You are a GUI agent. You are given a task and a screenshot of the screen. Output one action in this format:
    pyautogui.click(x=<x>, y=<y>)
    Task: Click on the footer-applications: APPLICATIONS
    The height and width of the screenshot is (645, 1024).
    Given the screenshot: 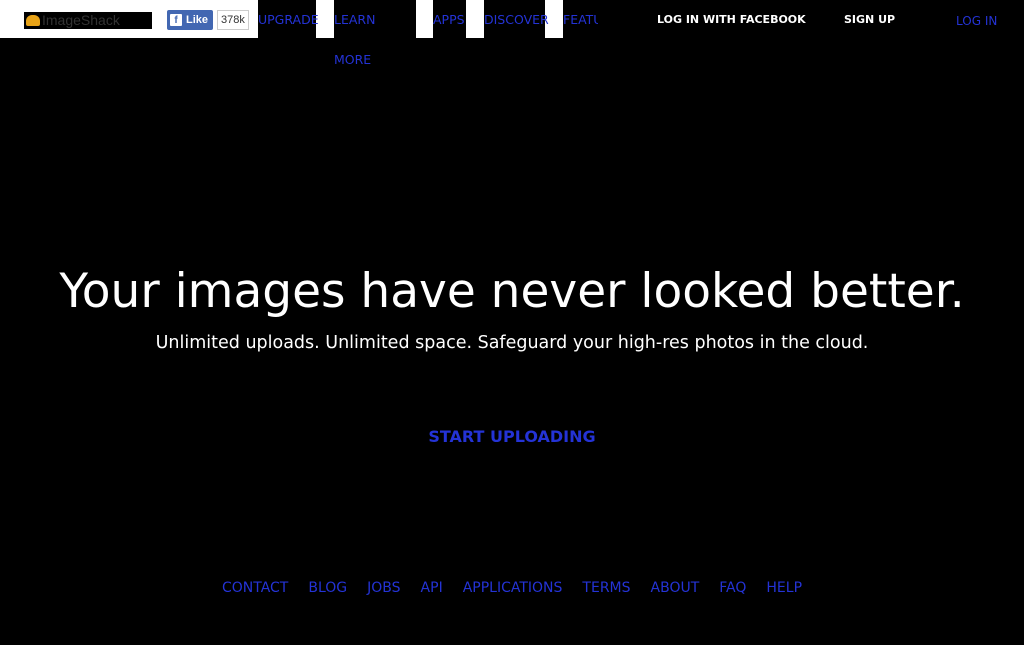 What is the action you would take?
    pyautogui.click(x=513, y=588)
    